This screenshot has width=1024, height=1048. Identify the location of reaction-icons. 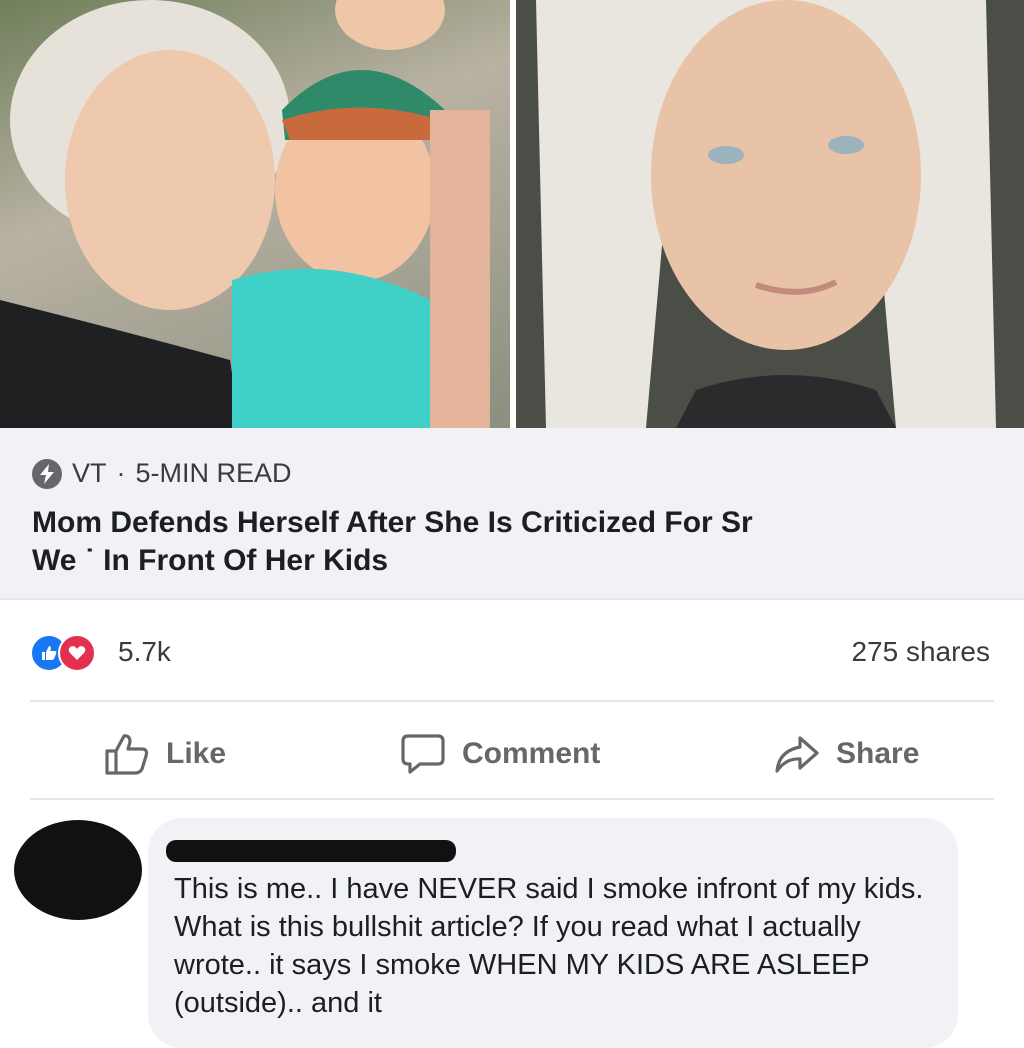
(70, 653).